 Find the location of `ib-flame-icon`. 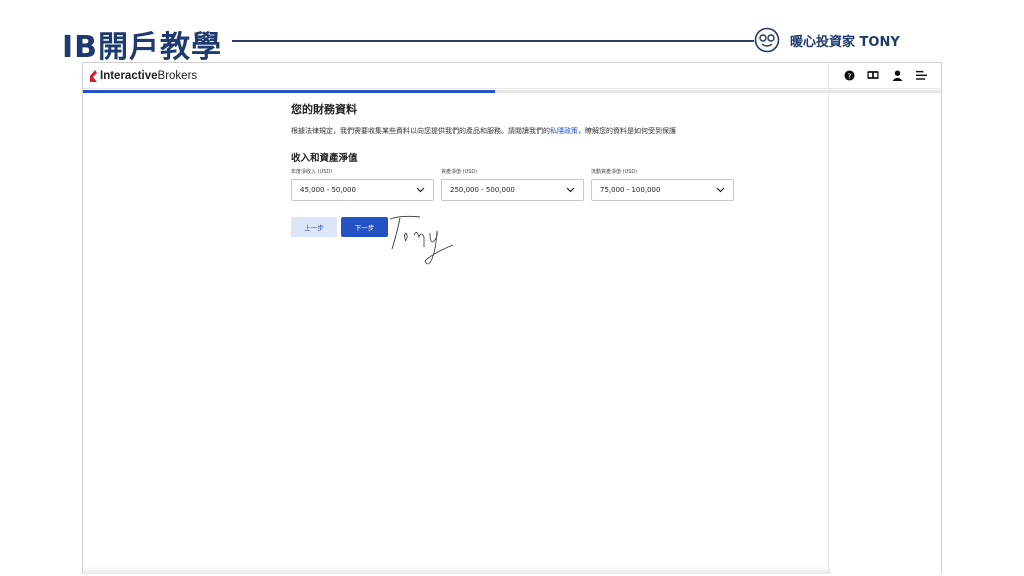

ib-flame-icon is located at coordinates (93, 76).